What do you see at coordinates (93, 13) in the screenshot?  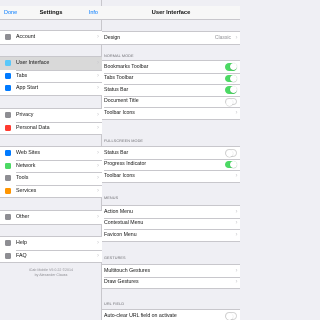 I see `info-button: Info` at bounding box center [93, 13].